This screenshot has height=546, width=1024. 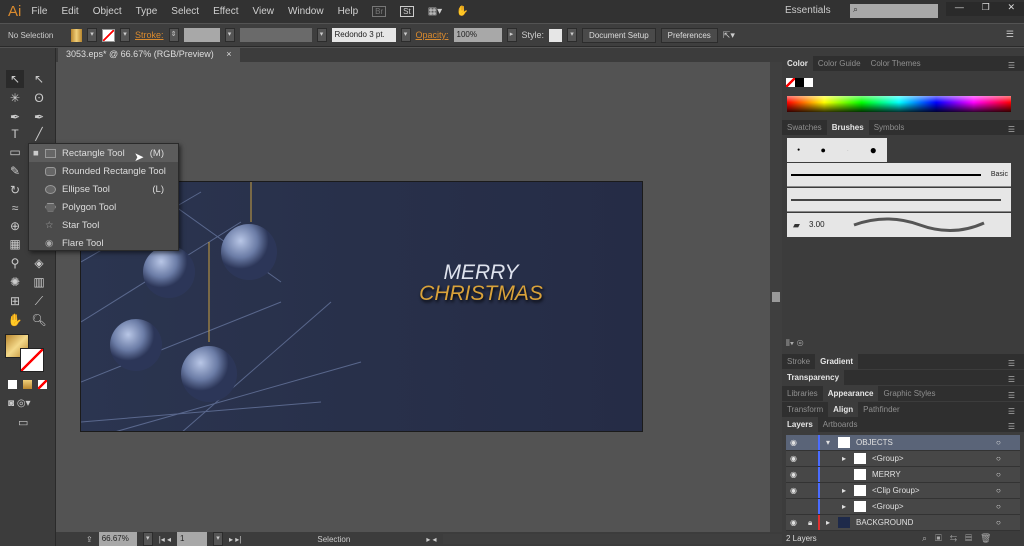 What do you see at coordinates (39, 79) in the screenshot?
I see `direct-selection-tool-icon: ↖` at bounding box center [39, 79].